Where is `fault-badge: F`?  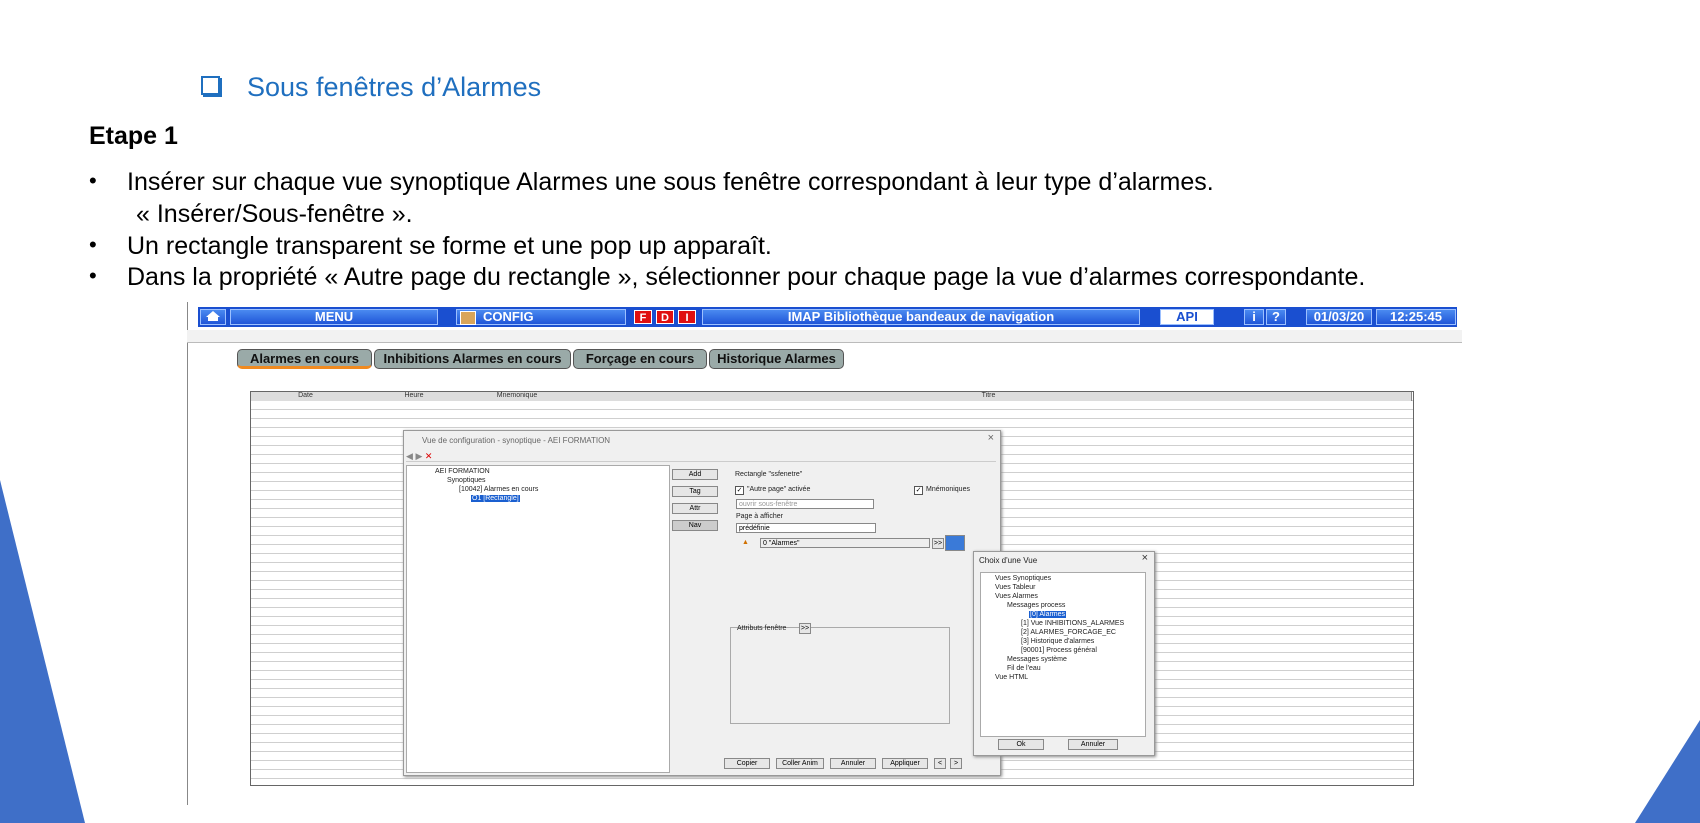
fault-badge: F is located at coordinates (643, 317).